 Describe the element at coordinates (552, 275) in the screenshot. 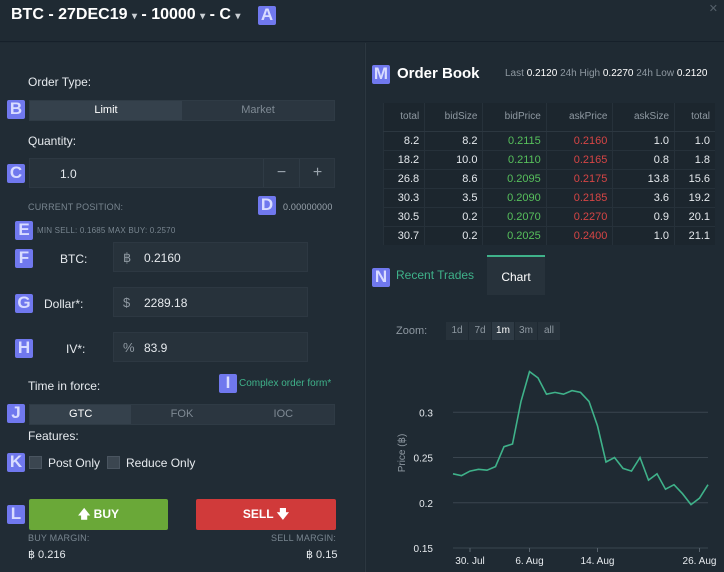

I see `market-tabs: Recent Trades Chart` at that location.